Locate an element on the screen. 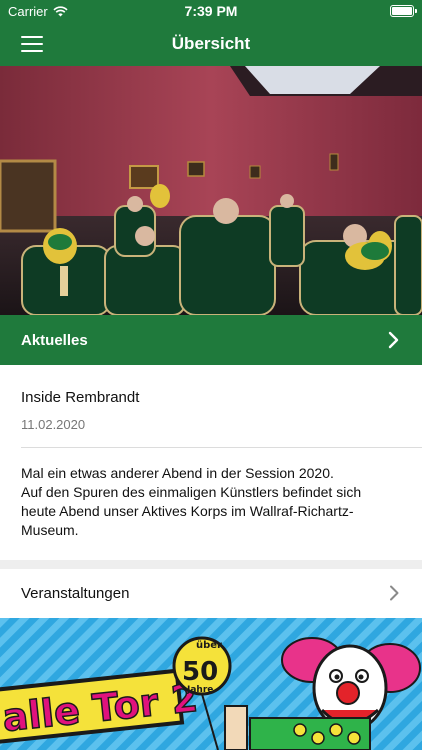  section-separator is located at coordinates (211, 564).